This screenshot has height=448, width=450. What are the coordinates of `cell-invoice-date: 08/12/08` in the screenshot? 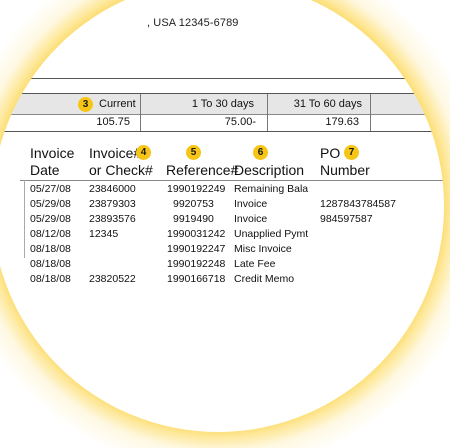 It's located at (50, 234).